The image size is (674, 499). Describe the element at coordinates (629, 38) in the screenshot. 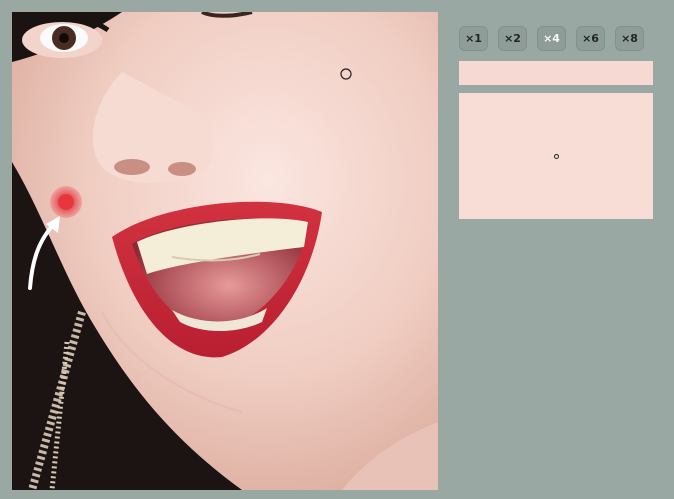

I see `zoom-8x-button: ×8` at that location.